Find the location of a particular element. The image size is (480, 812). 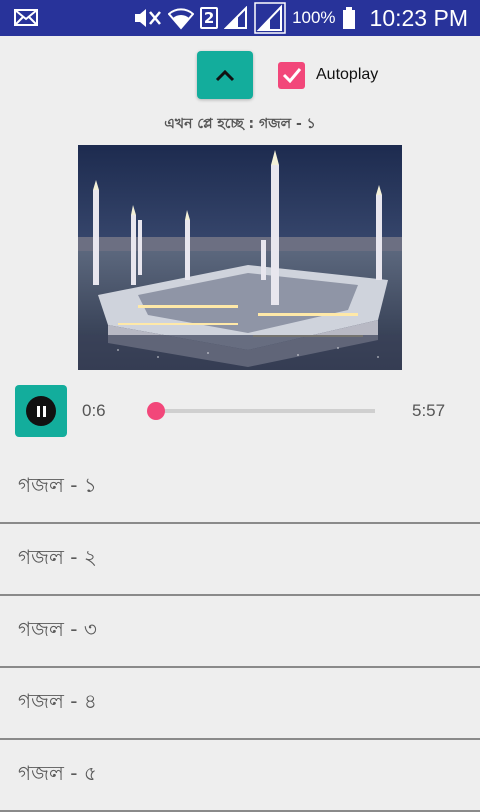

chevron-up-icon is located at coordinates (225, 75).